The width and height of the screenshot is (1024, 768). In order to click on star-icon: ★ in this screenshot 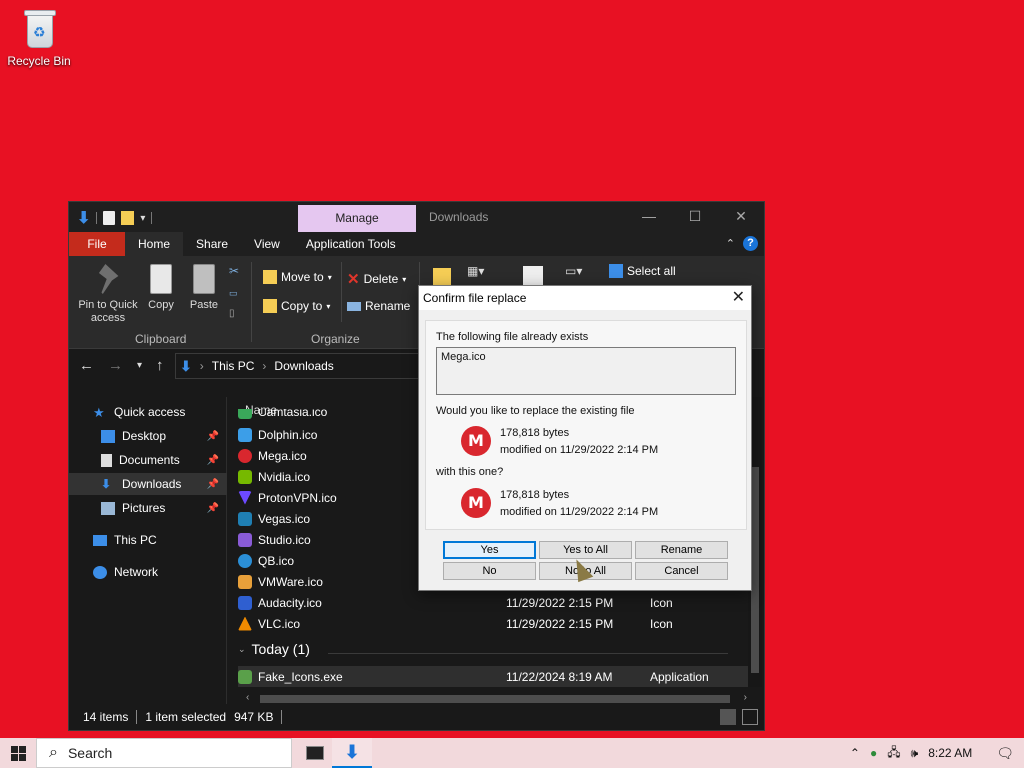, I will do `click(99, 412)`.